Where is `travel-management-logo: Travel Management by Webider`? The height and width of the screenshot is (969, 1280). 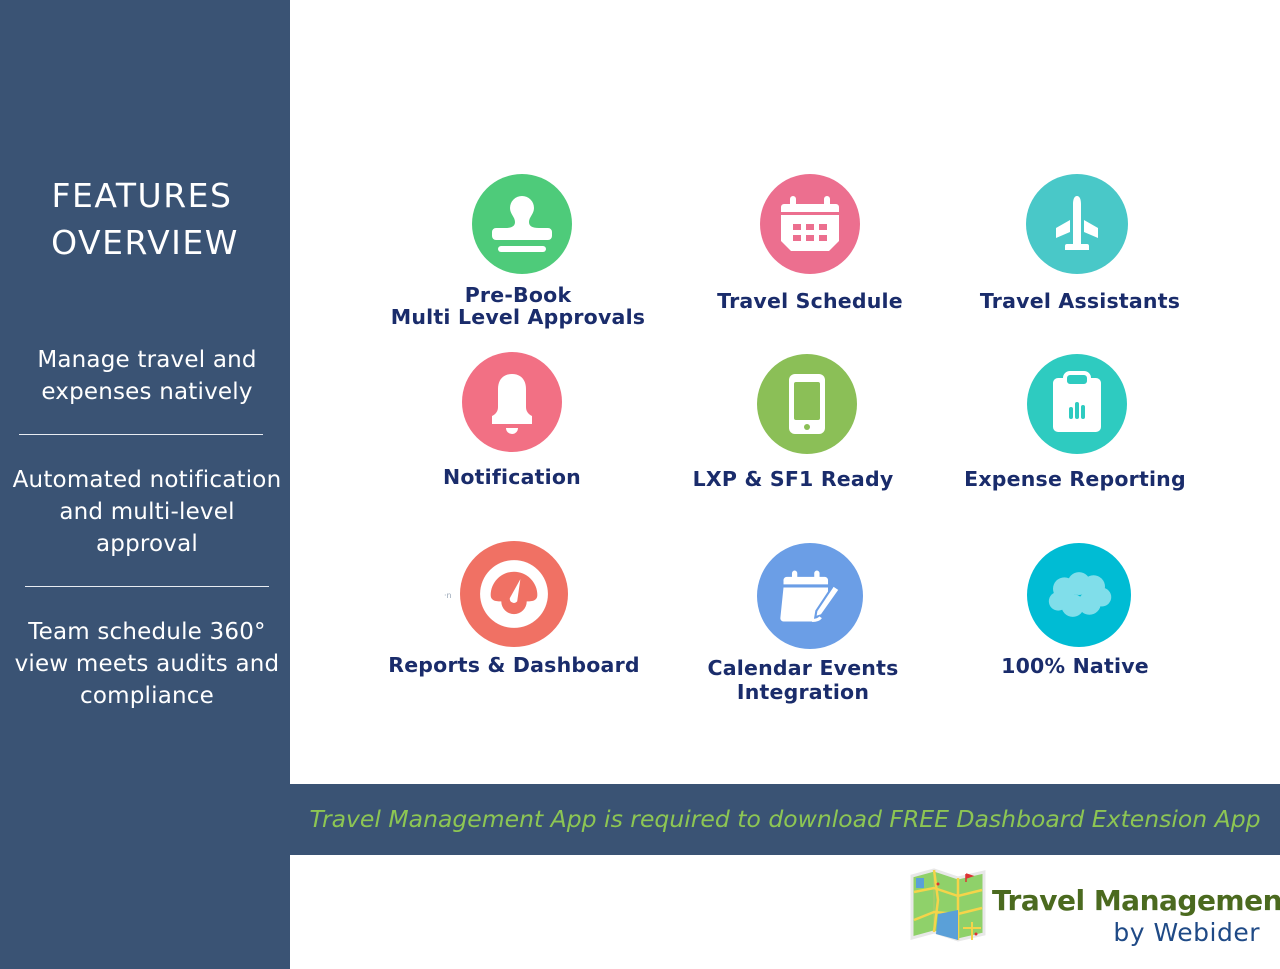 travel-management-logo: Travel Management by Webider is located at coordinates (1094, 911).